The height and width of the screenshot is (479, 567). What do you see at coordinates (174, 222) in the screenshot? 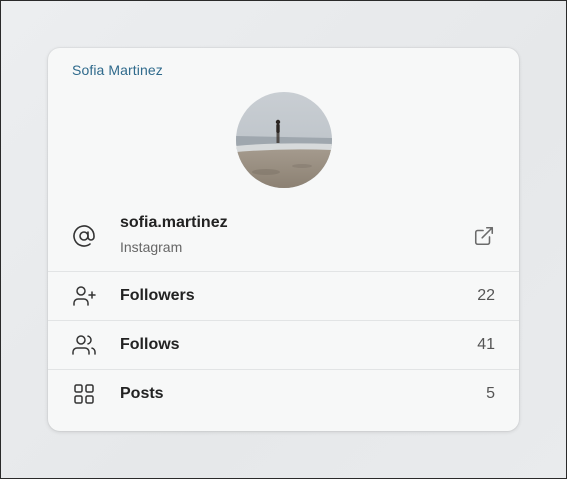
I see `account-handle: sofia.martinez` at bounding box center [174, 222].